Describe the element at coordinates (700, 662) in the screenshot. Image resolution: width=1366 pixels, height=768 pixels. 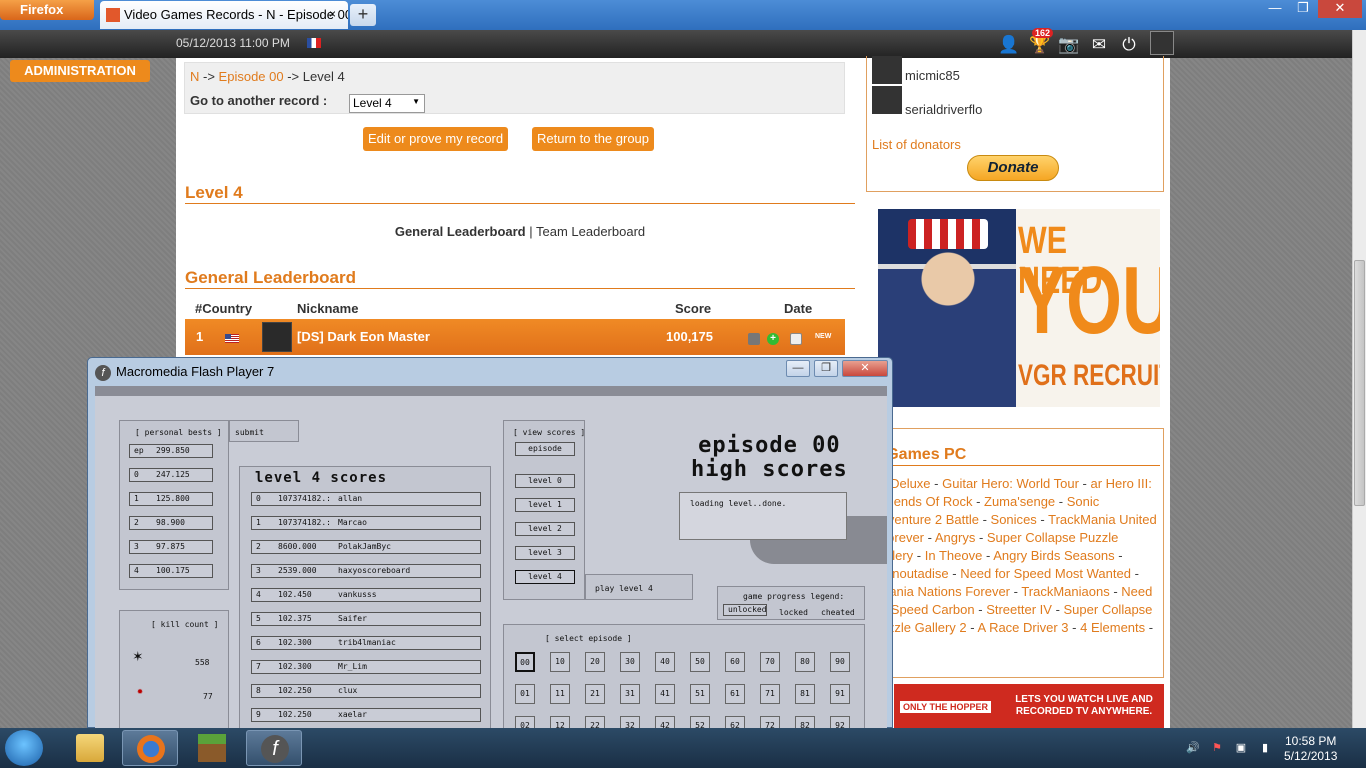
I see `episode-button: 50` at that location.